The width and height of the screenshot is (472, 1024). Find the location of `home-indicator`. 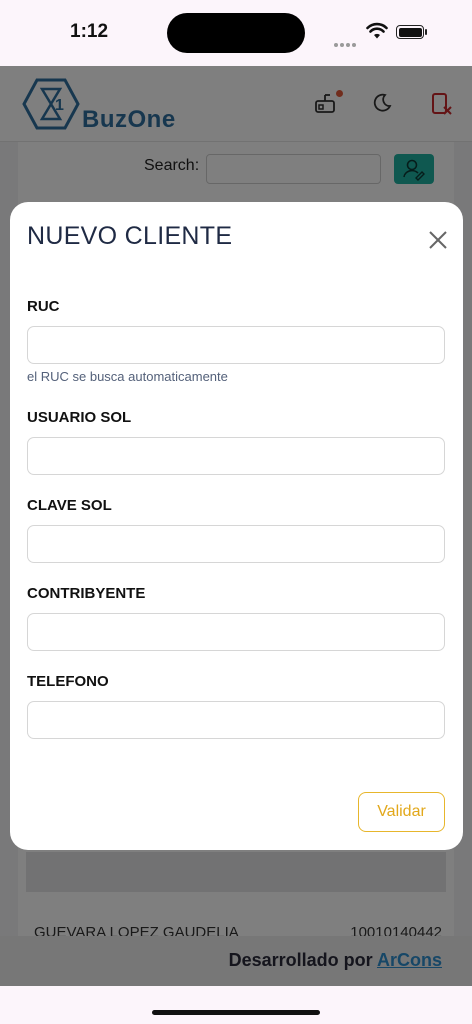

home-indicator is located at coordinates (236, 1012).